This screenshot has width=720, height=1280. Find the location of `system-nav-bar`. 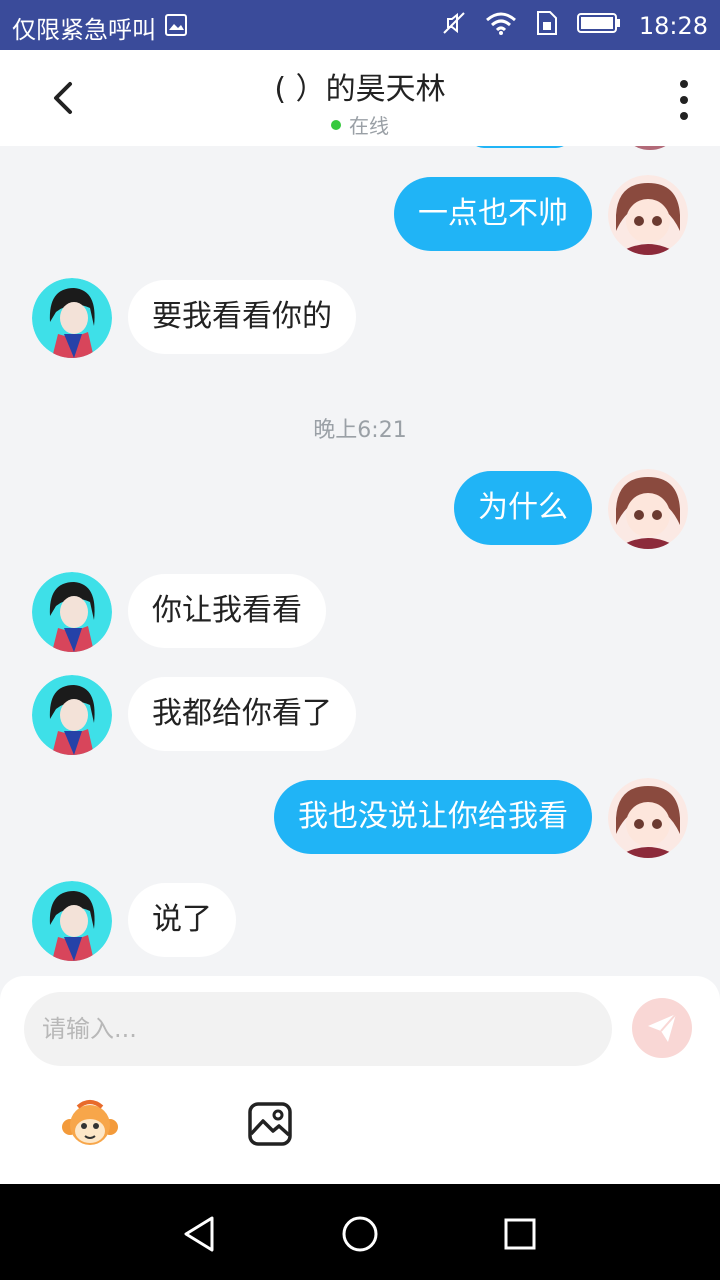

system-nav-bar is located at coordinates (360, 1232).